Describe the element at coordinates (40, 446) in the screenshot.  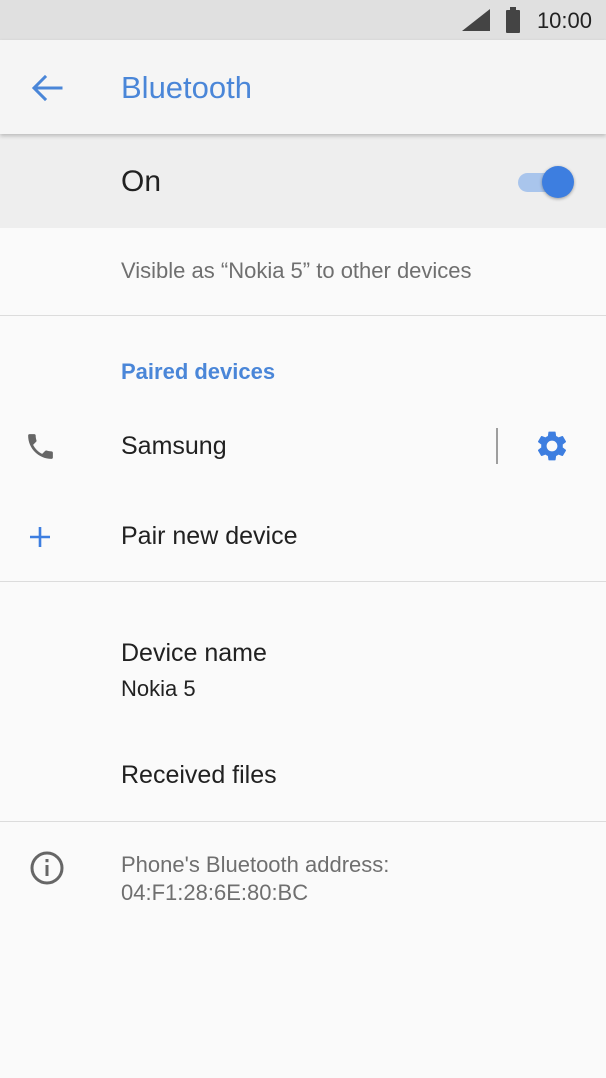
I see `phone-icon` at that location.